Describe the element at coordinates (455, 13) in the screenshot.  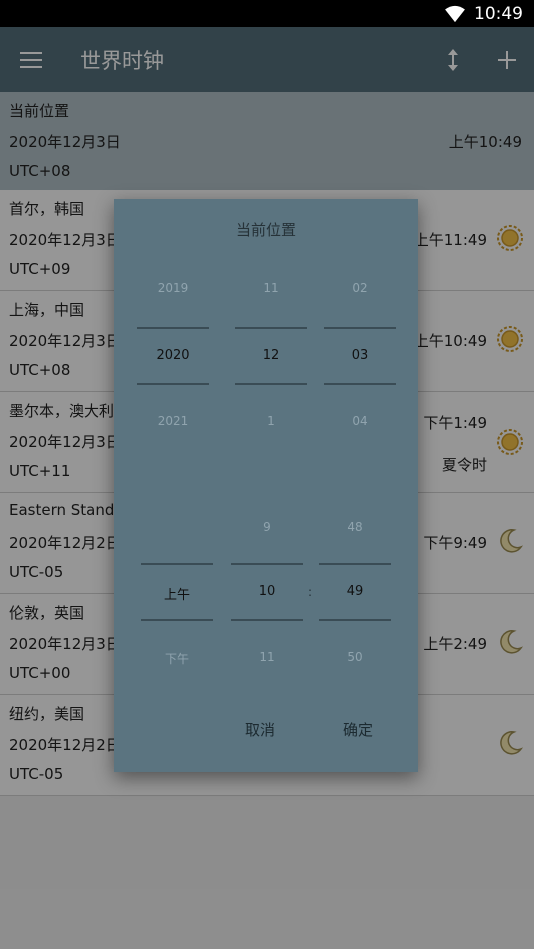
I see `wifi-icon` at that location.